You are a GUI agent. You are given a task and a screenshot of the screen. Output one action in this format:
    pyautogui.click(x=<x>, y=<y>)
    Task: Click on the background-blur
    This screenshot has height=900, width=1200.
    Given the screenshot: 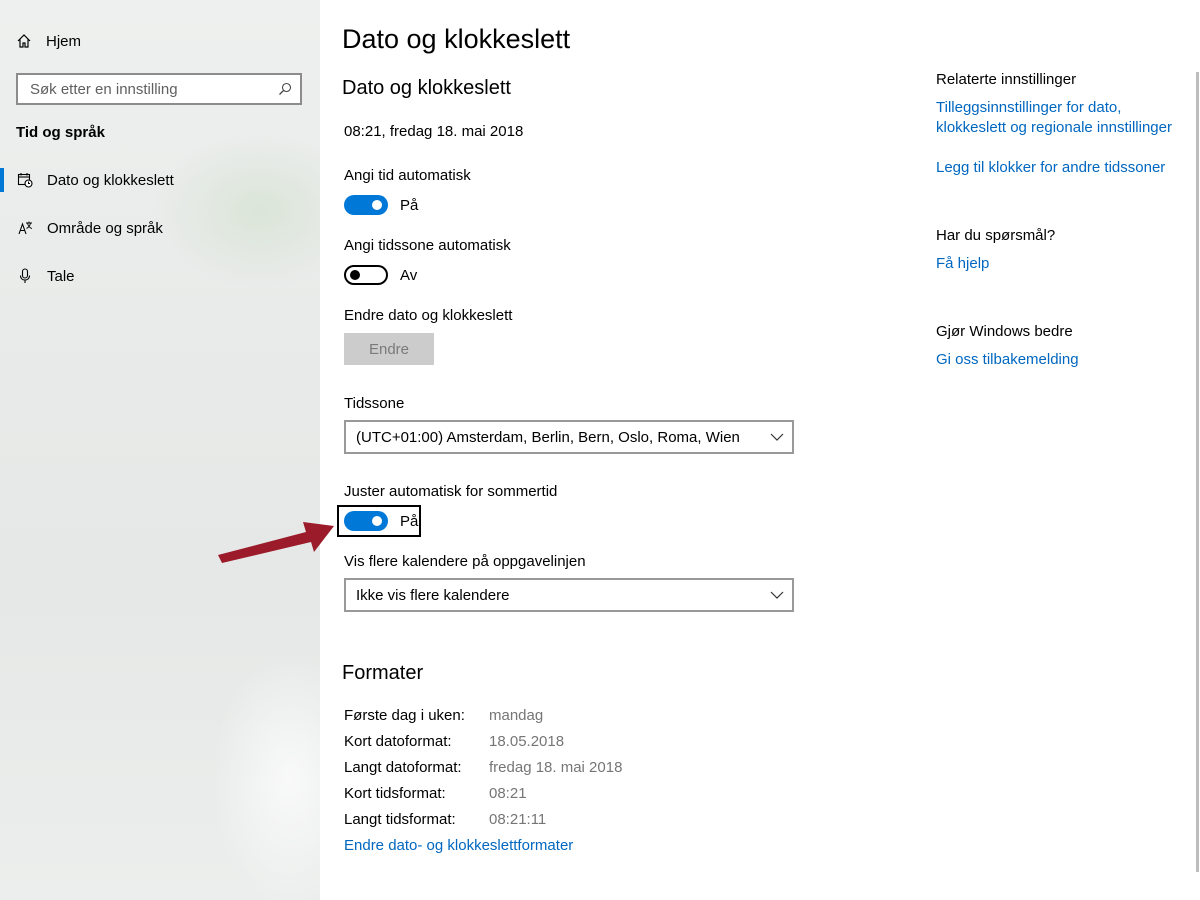 What is the action you would take?
    pyautogui.click(x=265, y=775)
    